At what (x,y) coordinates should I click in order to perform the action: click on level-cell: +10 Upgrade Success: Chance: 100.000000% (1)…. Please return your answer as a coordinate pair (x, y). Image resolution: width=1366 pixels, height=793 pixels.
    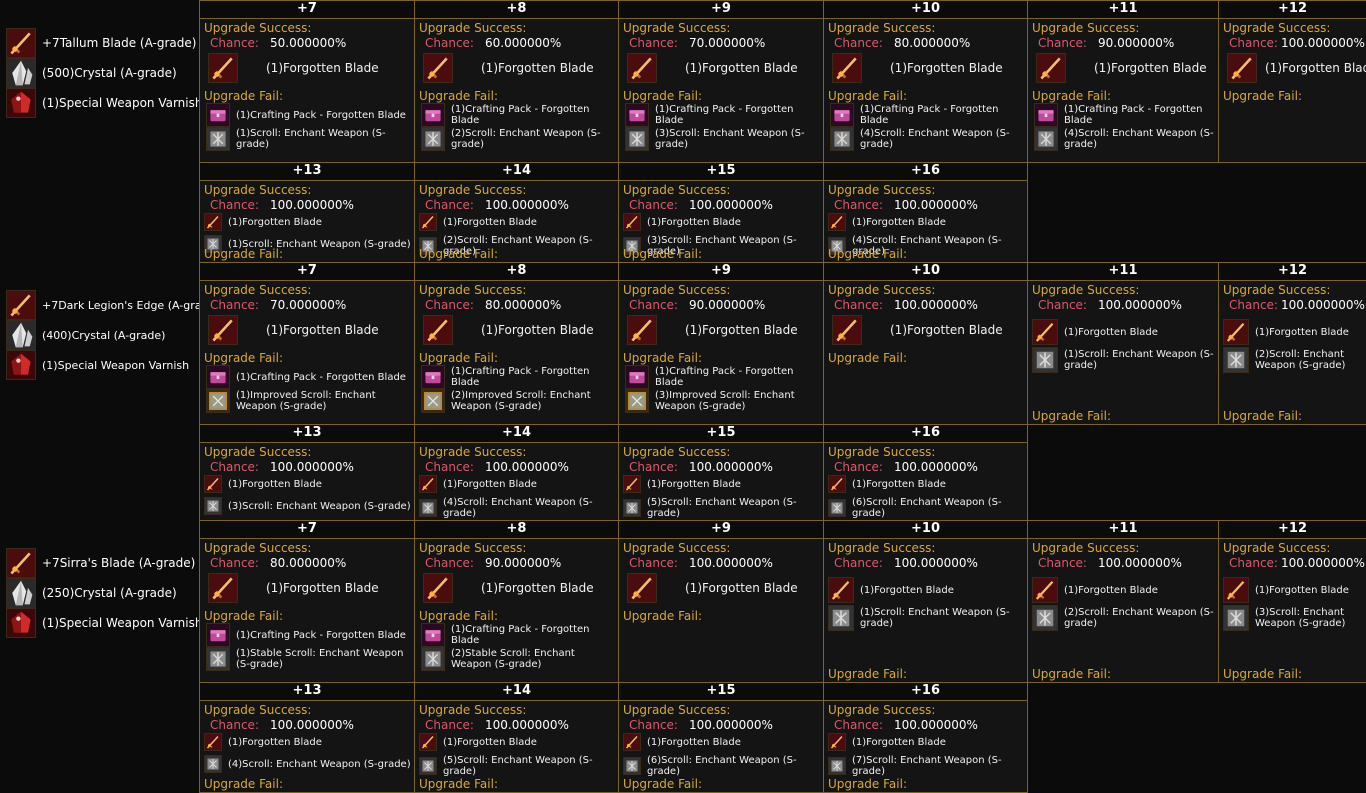
    Looking at the image, I should click on (925, 343).